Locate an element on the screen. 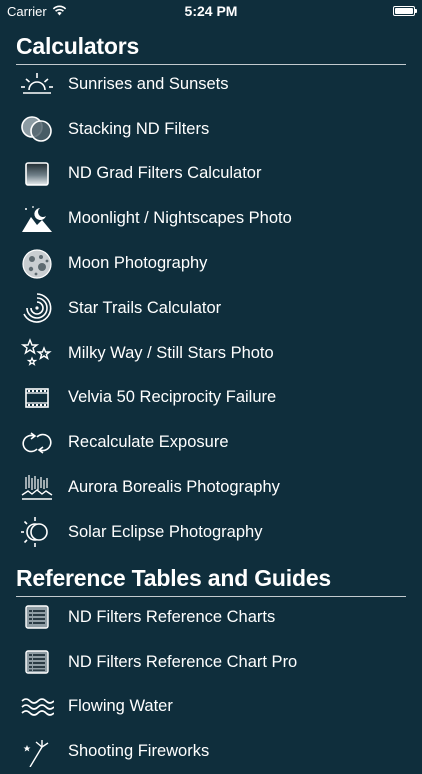  carrier-label: Carrier is located at coordinates (27, 11).